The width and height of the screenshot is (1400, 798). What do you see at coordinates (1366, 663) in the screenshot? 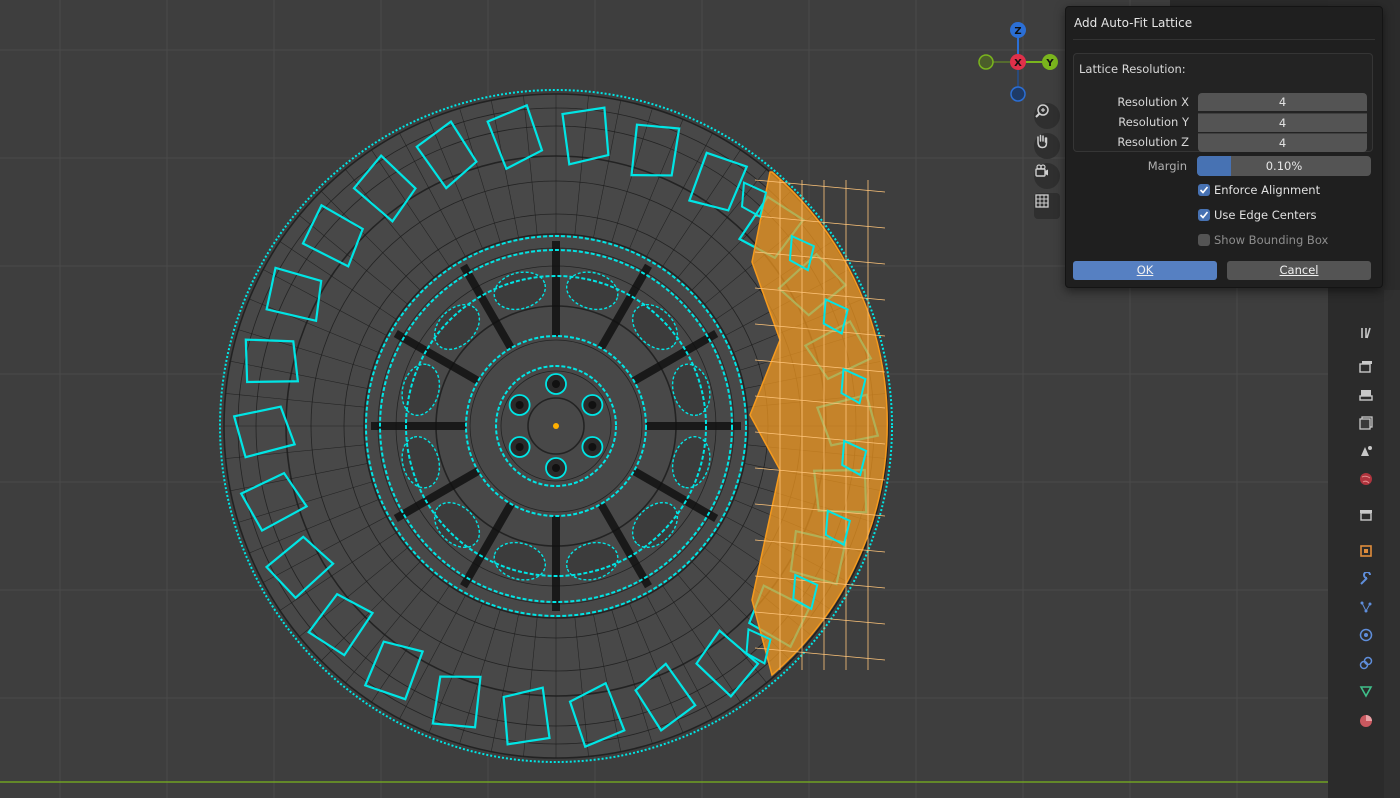
I see `constraints-icon` at bounding box center [1366, 663].